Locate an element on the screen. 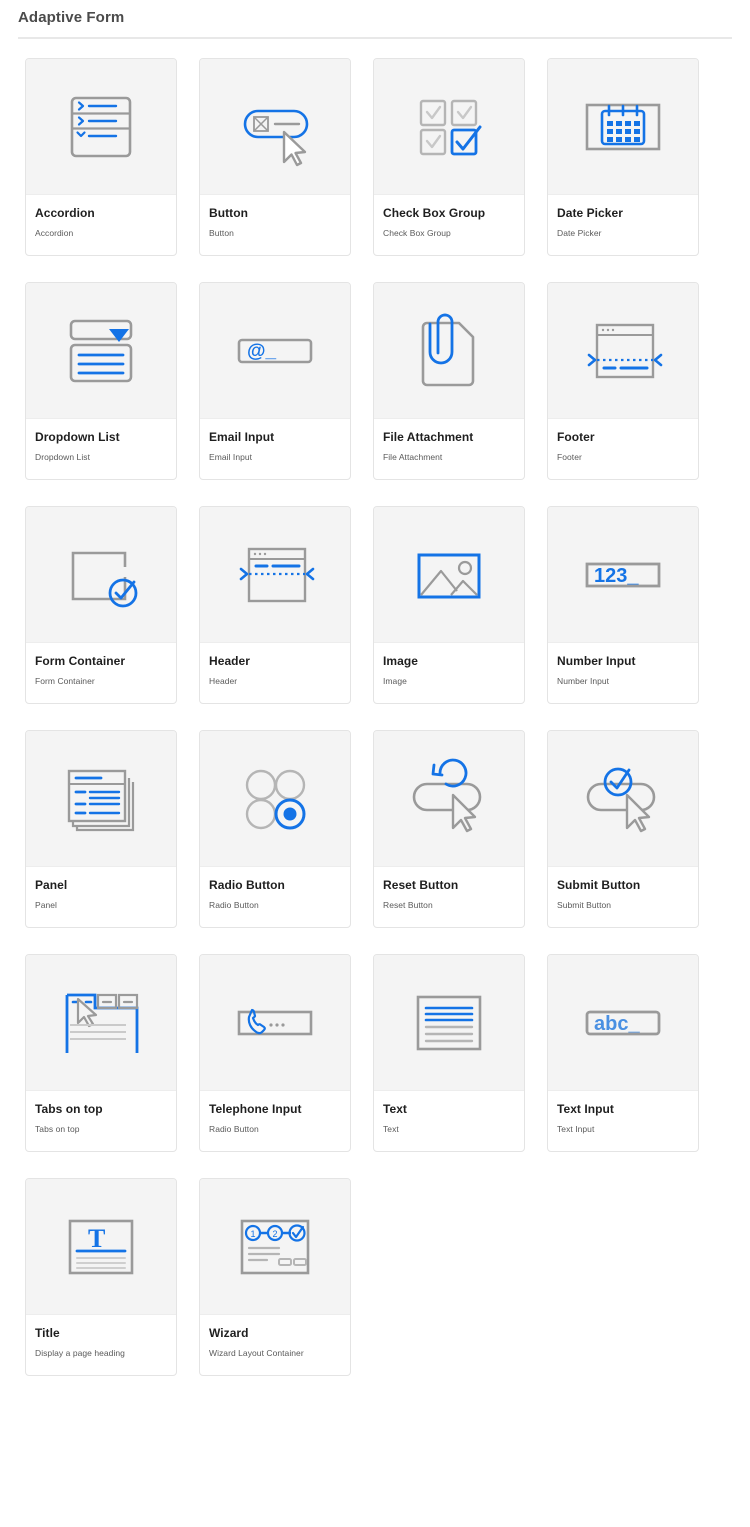 The image size is (750, 1527). accordion-icon is located at coordinates (101, 126).